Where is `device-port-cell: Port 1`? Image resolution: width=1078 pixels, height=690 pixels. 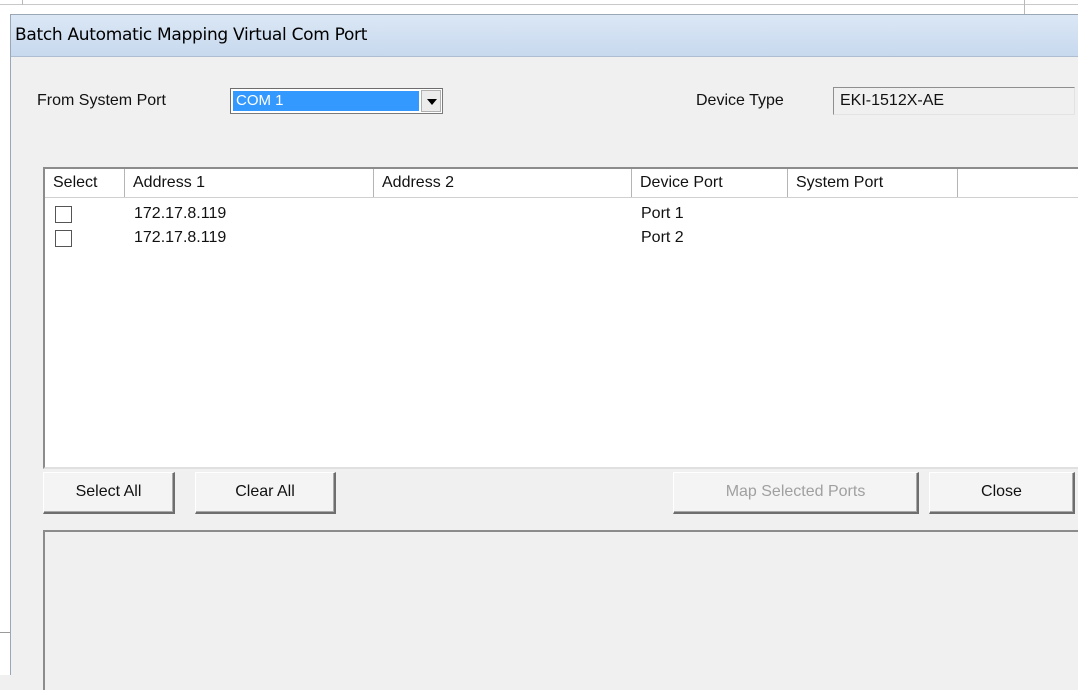
device-port-cell: Port 1 is located at coordinates (662, 213).